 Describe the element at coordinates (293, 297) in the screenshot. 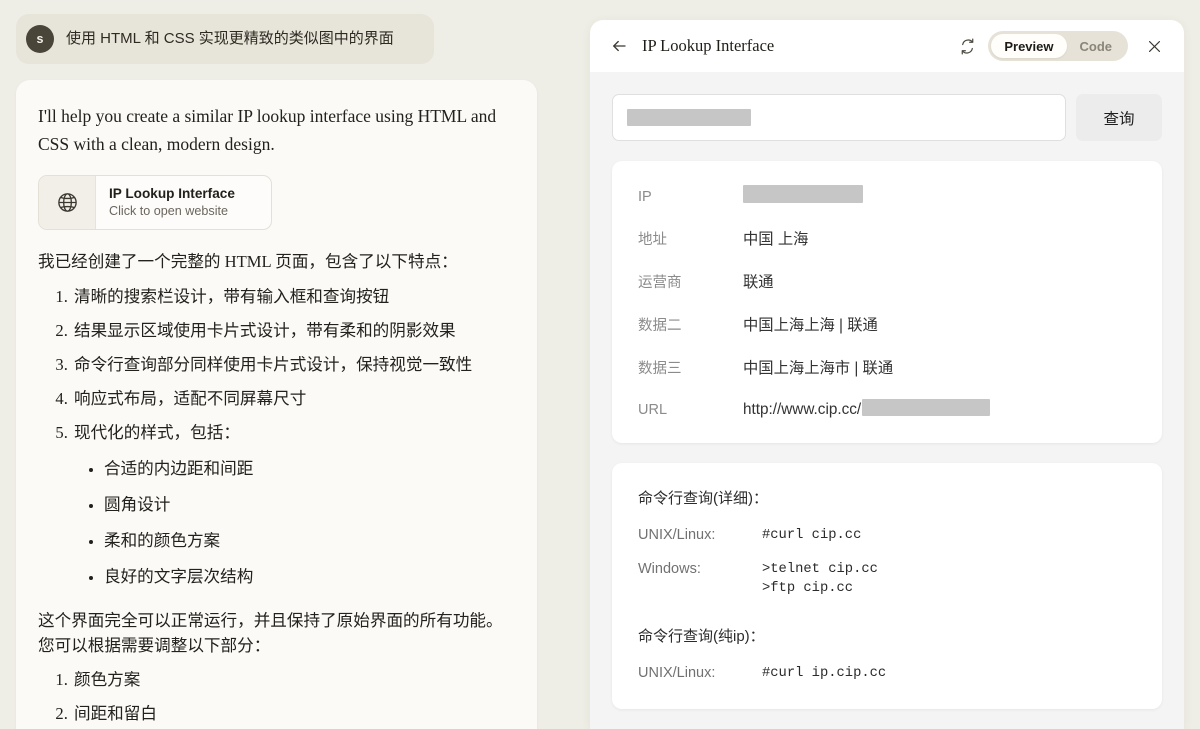

I see `list-item: 清晰的搜索栏设计，带有输入框和查询按钮` at that location.